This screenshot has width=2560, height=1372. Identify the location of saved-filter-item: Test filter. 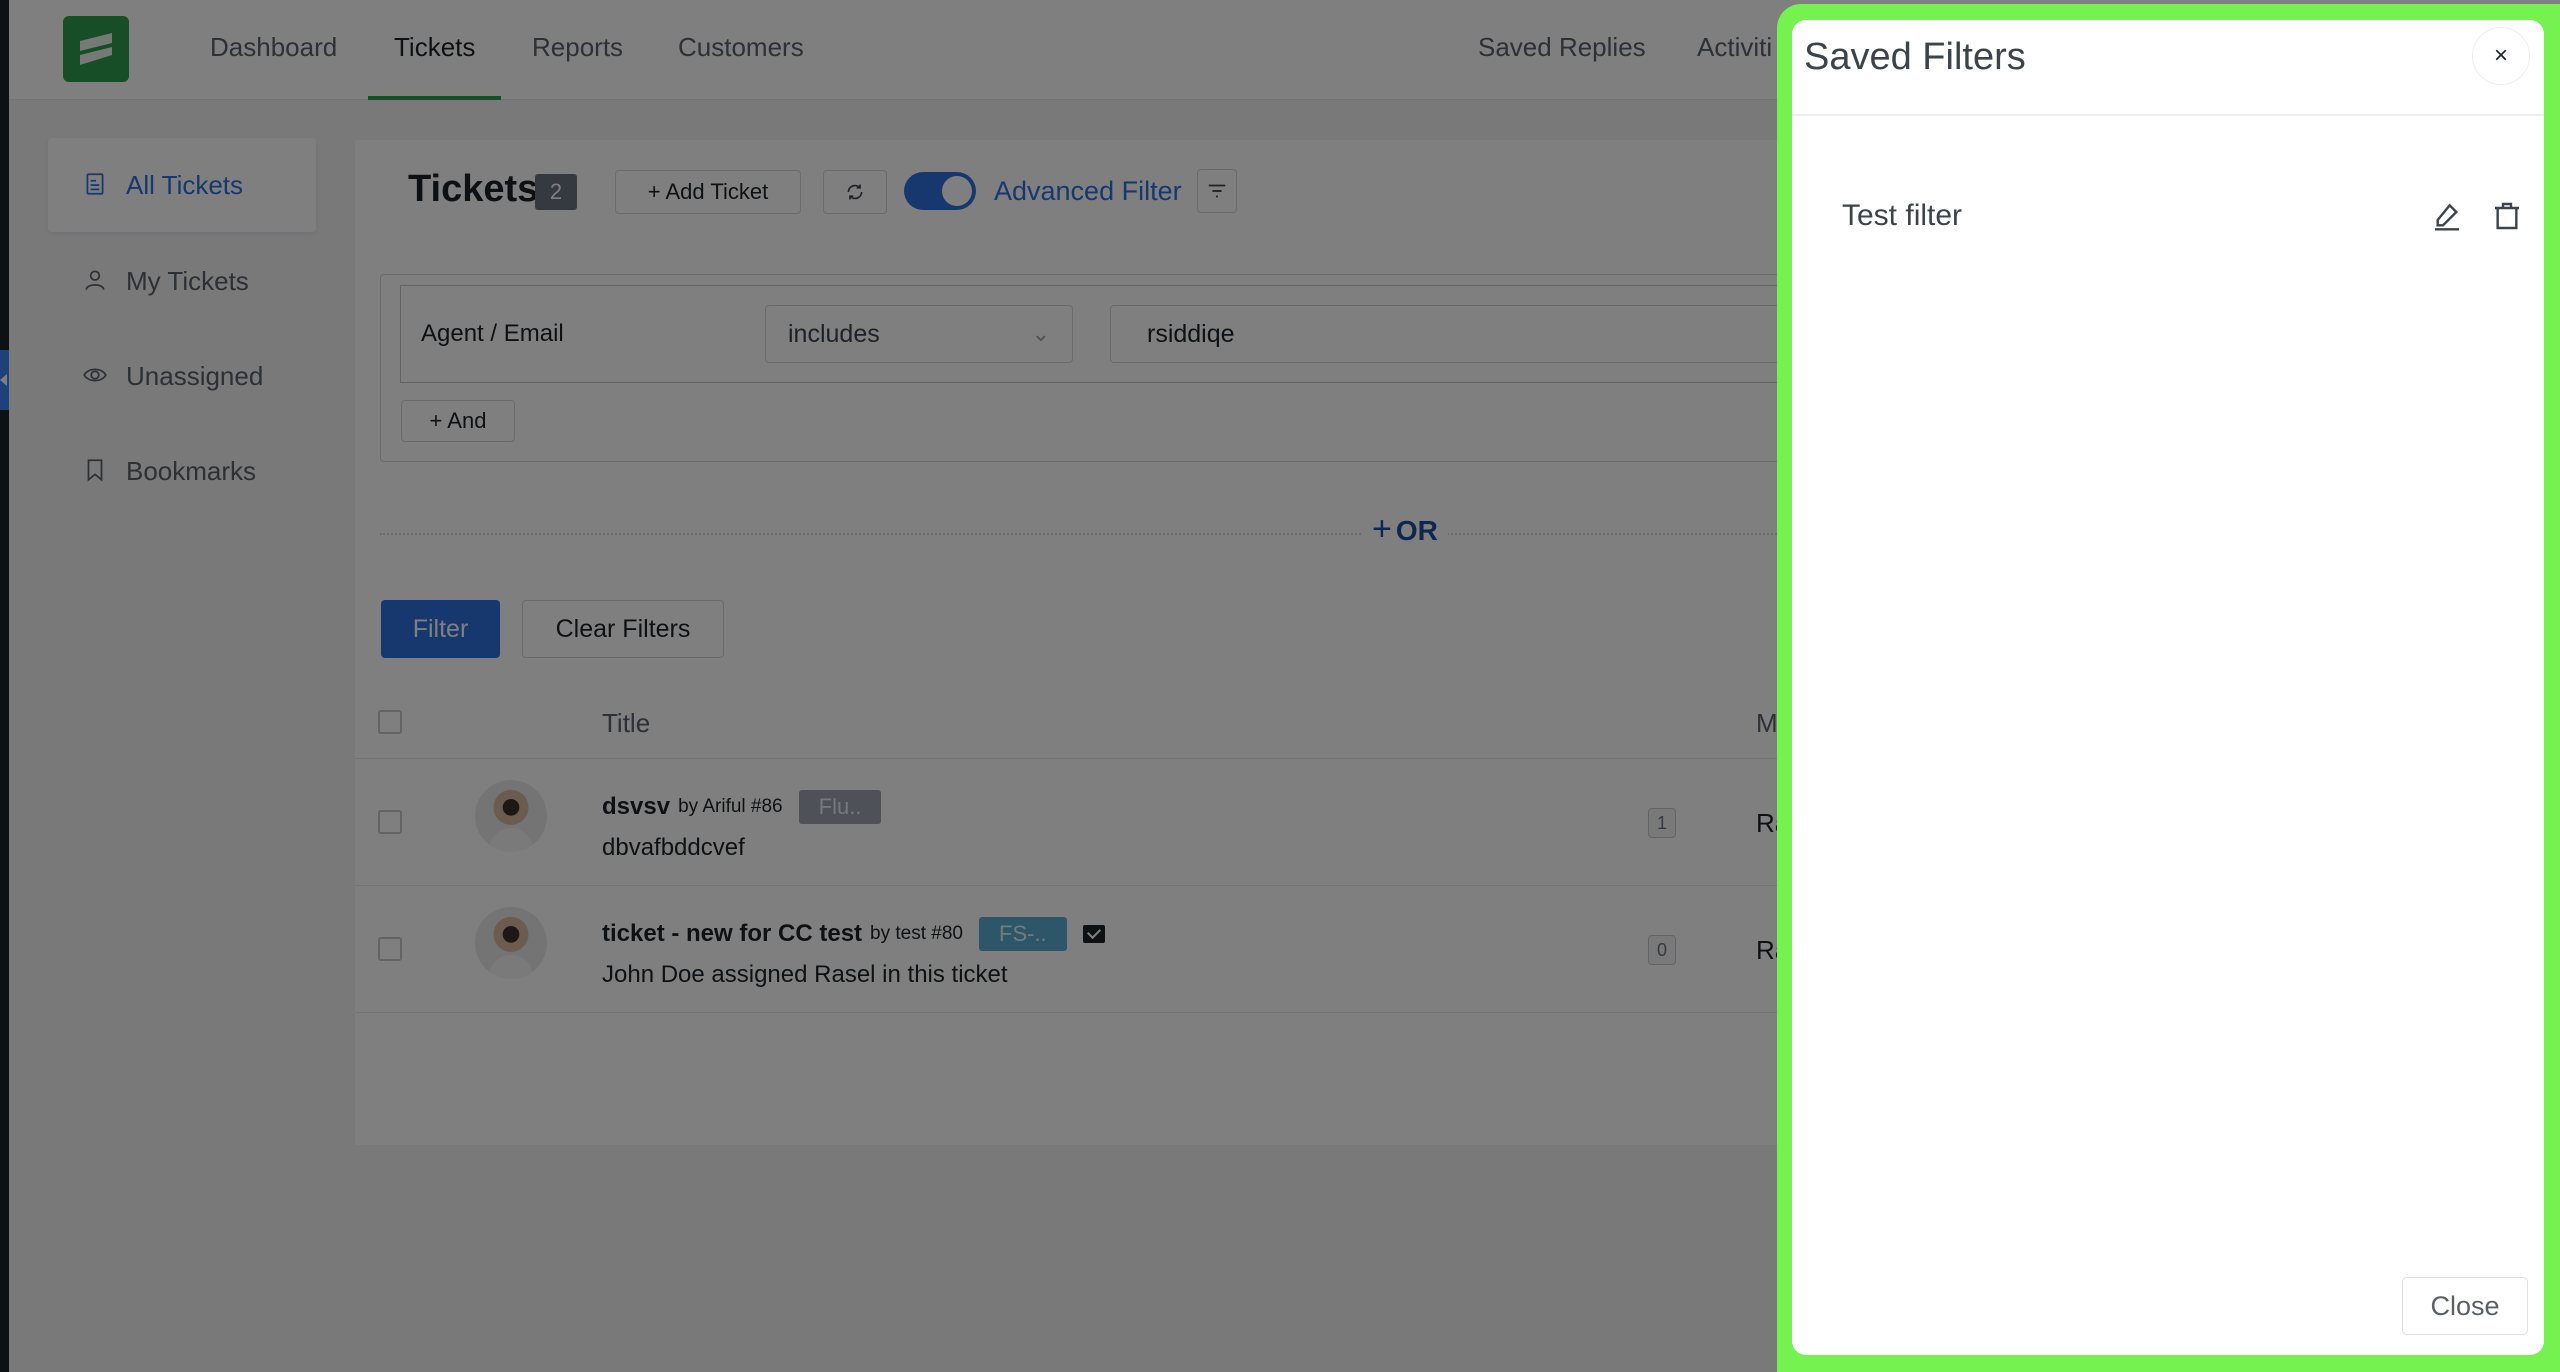
(2184, 216).